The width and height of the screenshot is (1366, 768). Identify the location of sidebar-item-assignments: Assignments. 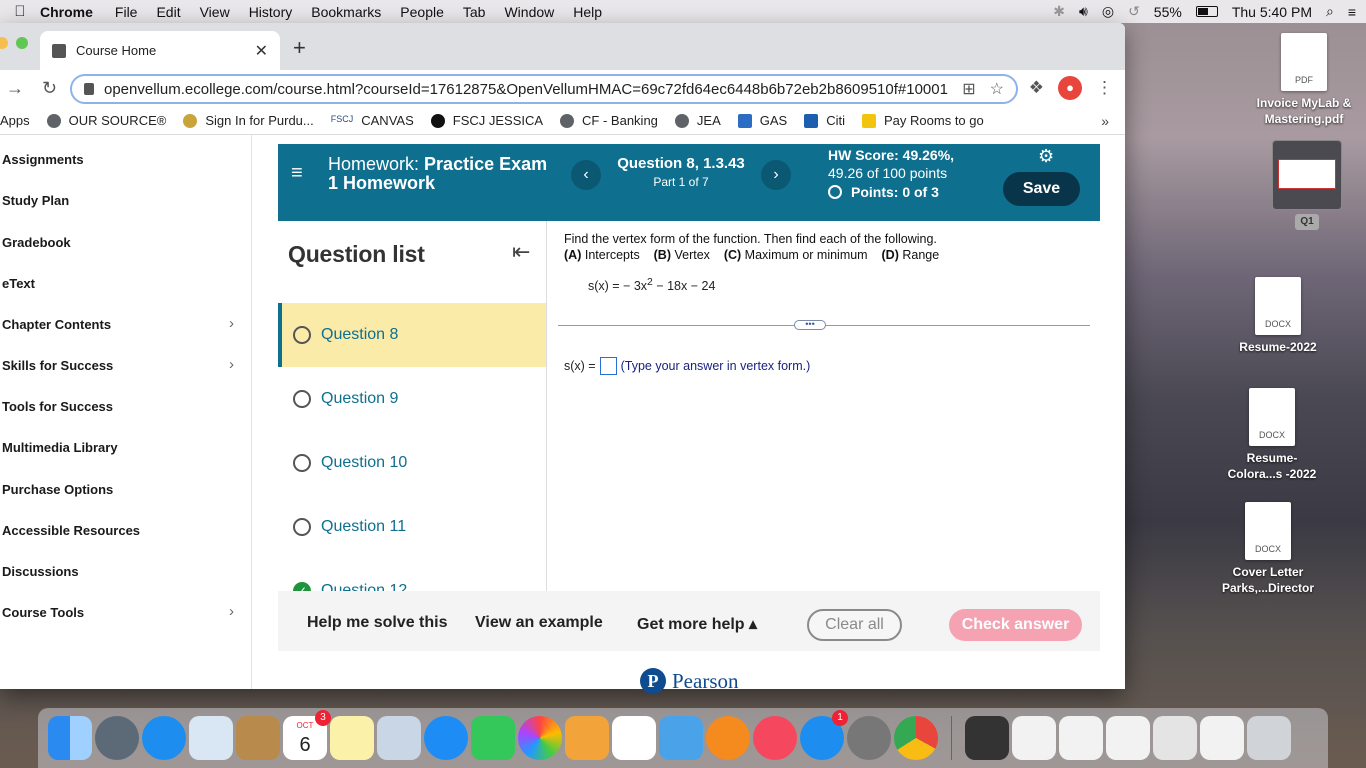
(122, 159).